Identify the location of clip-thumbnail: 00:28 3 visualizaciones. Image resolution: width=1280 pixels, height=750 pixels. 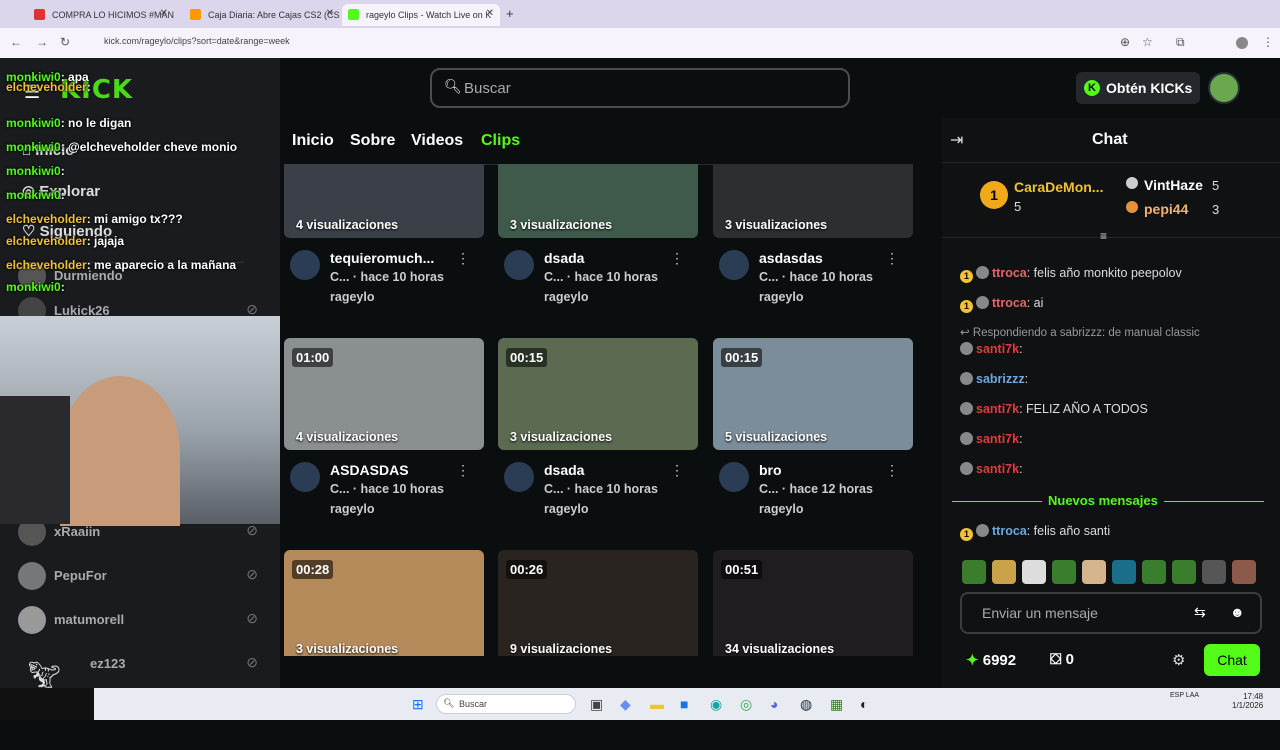
(384, 603).